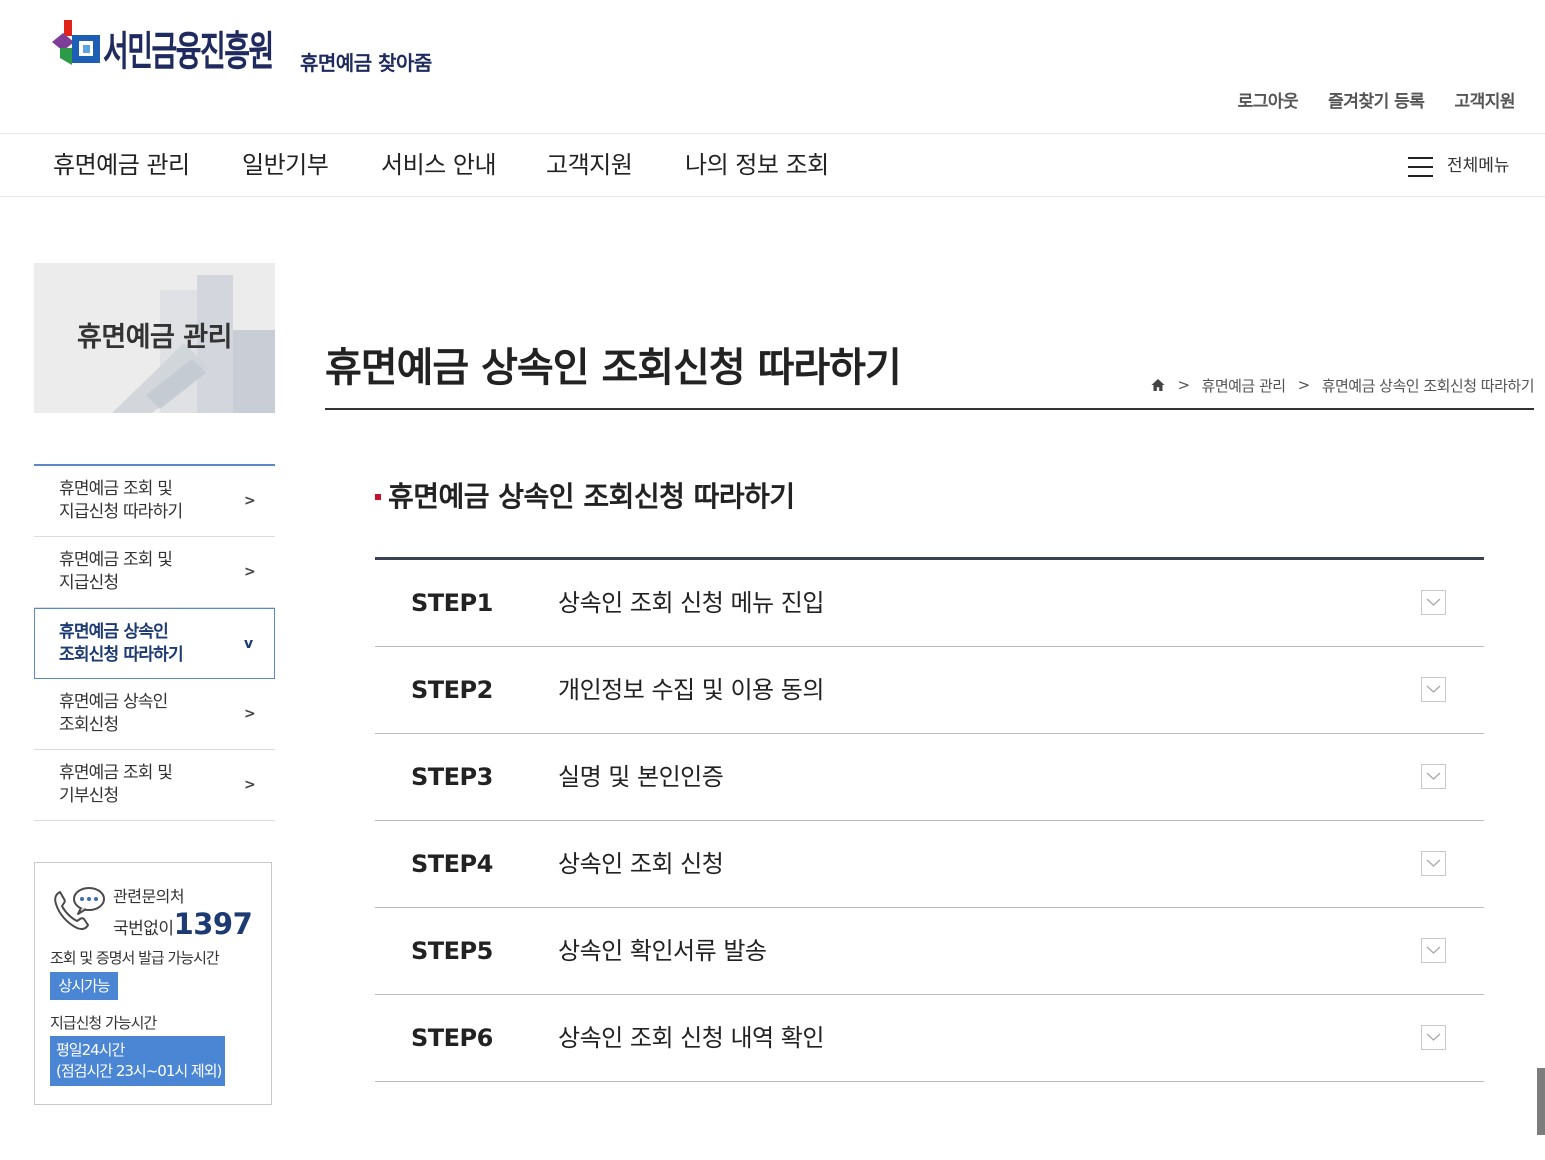 This screenshot has height=1160, width=1545. Describe the element at coordinates (929, 603) in the screenshot. I see `step-row: STEP1 상속인 조회 신청 메뉴 진입` at that location.